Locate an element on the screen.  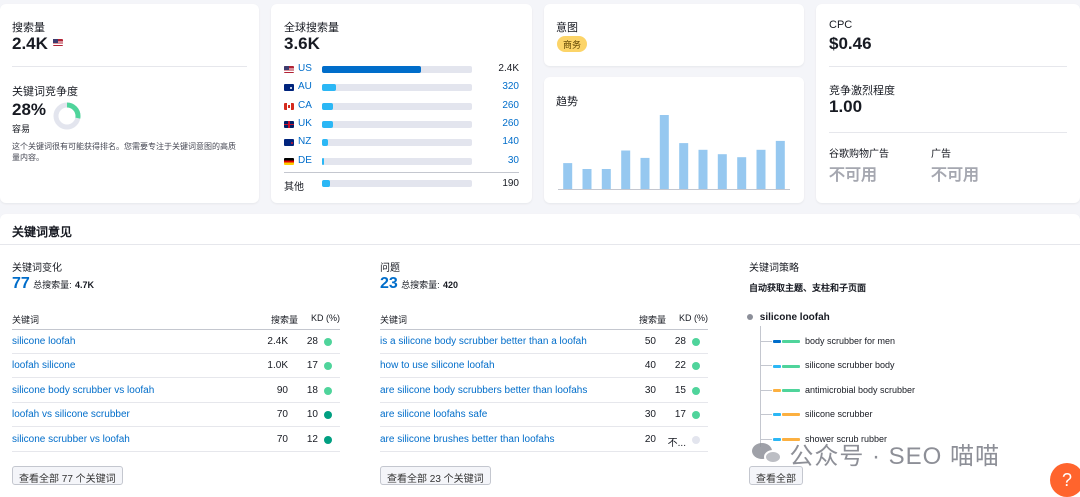
country-code: AU is located at coordinates (305, 86).